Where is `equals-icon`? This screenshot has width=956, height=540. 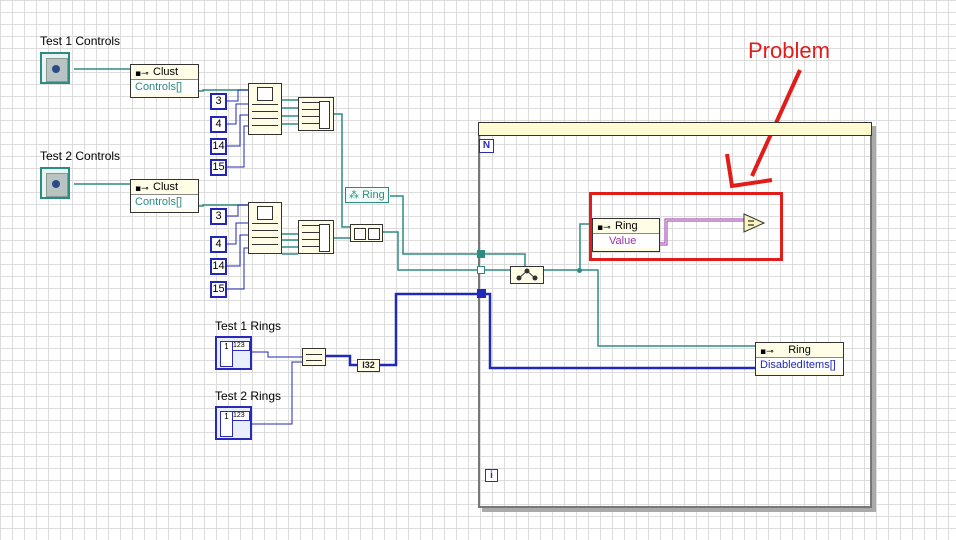 equals-icon is located at coordinates (754, 223).